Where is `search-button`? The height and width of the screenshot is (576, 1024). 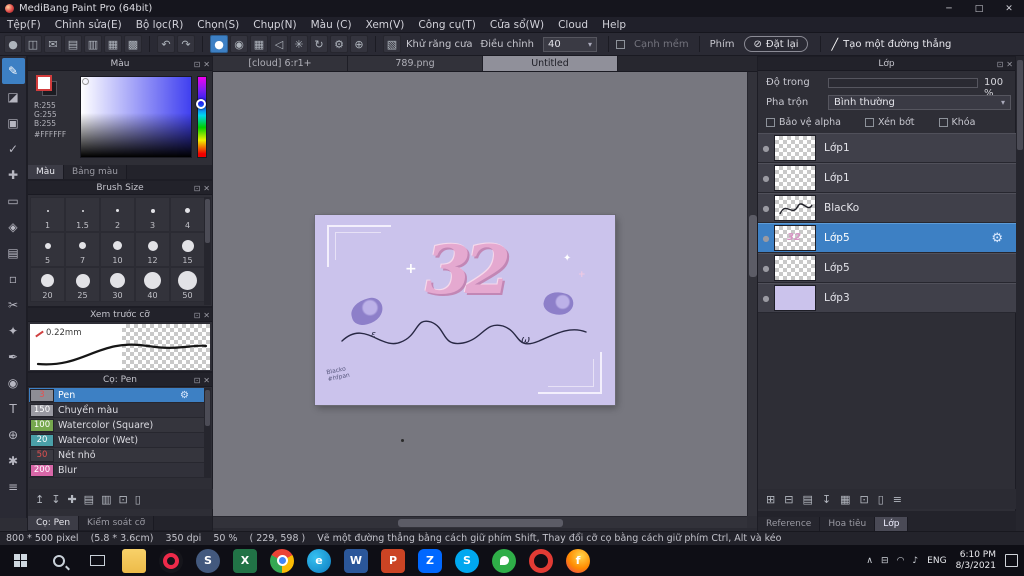 search-button is located at coordinates (59, 560).